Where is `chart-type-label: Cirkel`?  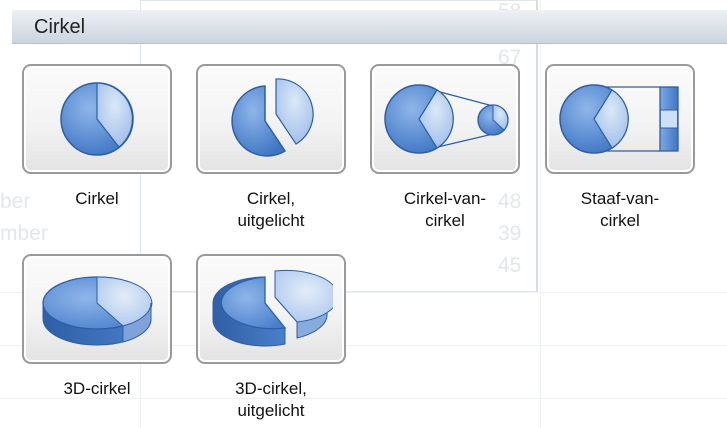 chart-type-label: Cirkel is located at coordinates (97, 198).